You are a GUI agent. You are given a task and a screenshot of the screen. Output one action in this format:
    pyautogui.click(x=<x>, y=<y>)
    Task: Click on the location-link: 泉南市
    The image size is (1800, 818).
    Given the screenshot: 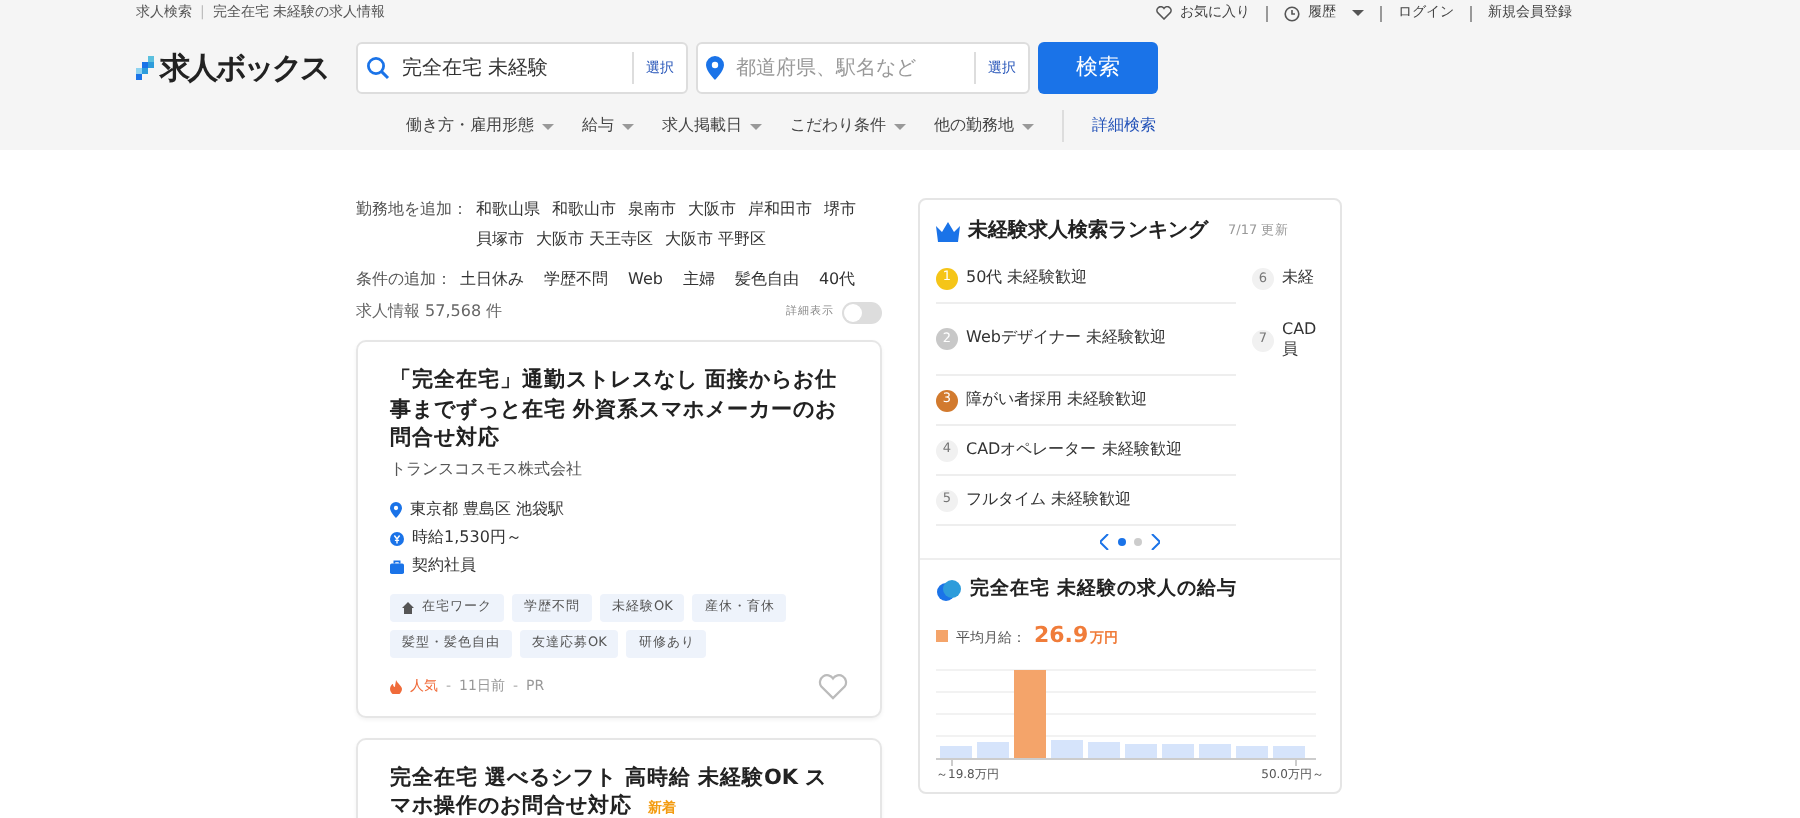 What is the action you would take?
    pyautogui.click(x=652, y=210)
    